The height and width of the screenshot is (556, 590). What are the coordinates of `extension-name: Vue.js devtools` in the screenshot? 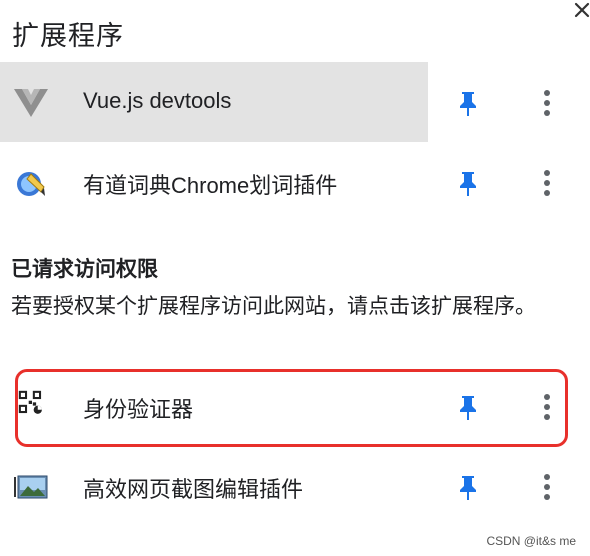 It's located at (157, 100).